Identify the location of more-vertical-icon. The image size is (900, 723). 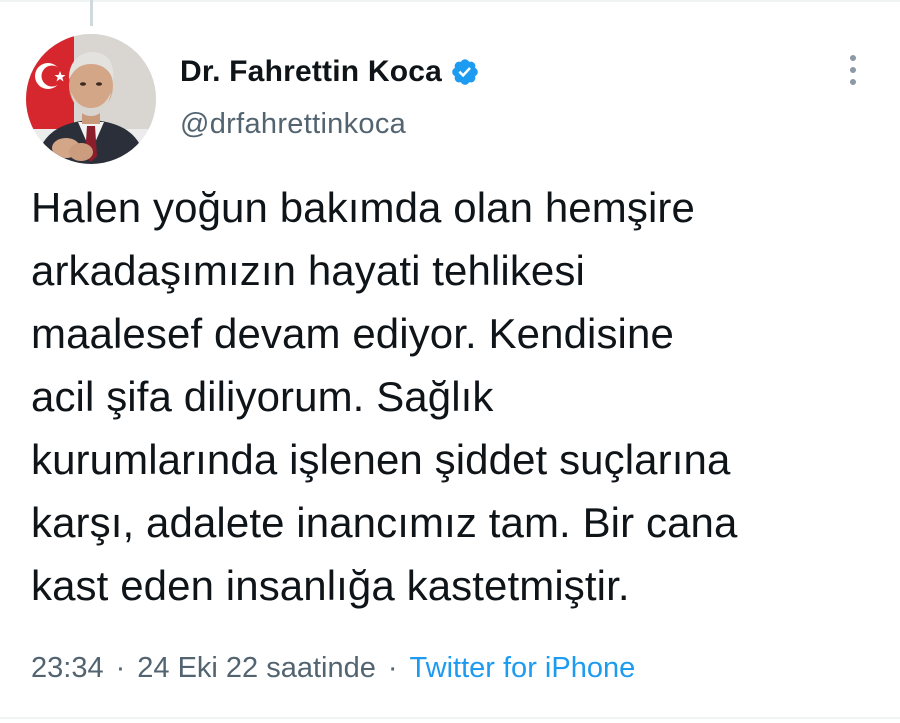
(853, 70).